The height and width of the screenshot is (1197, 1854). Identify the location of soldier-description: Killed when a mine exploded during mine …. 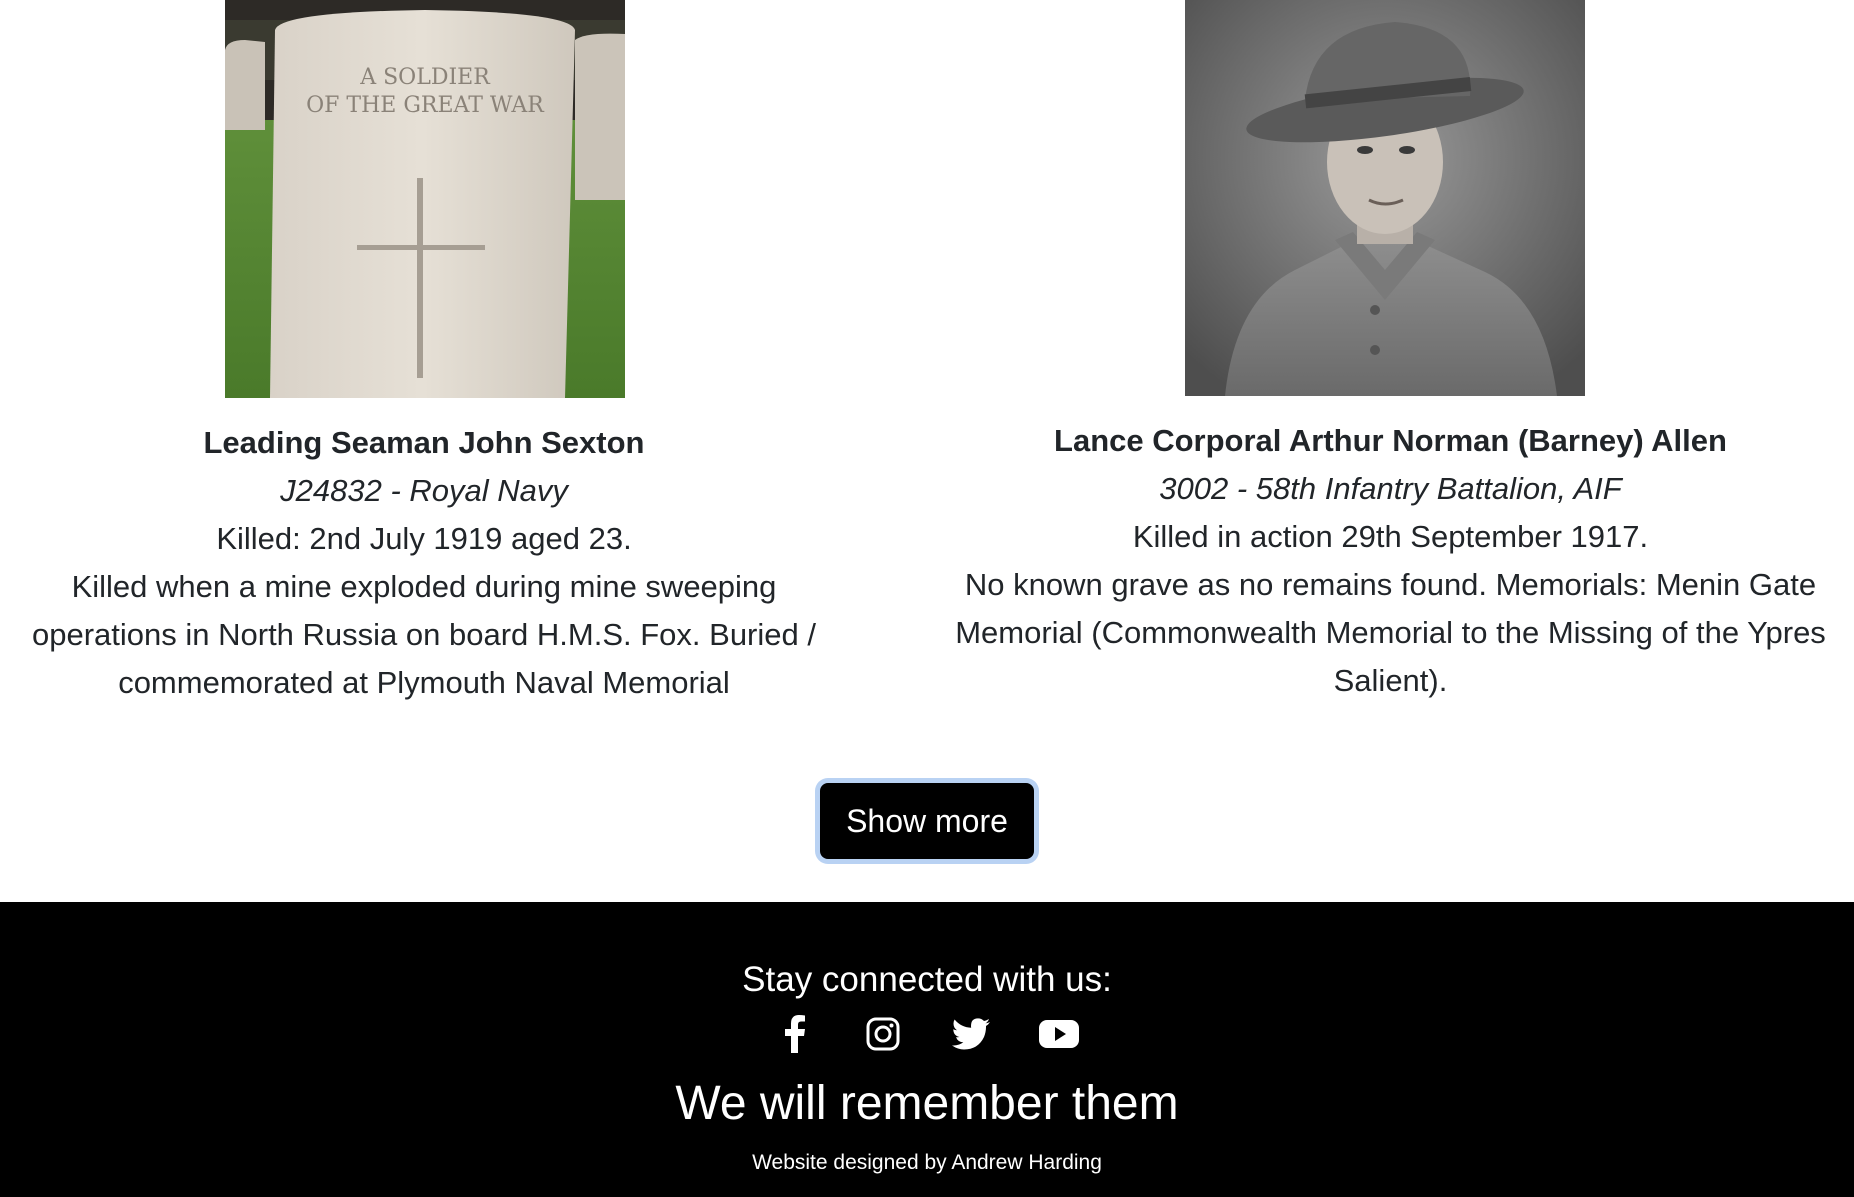
(424, 634).